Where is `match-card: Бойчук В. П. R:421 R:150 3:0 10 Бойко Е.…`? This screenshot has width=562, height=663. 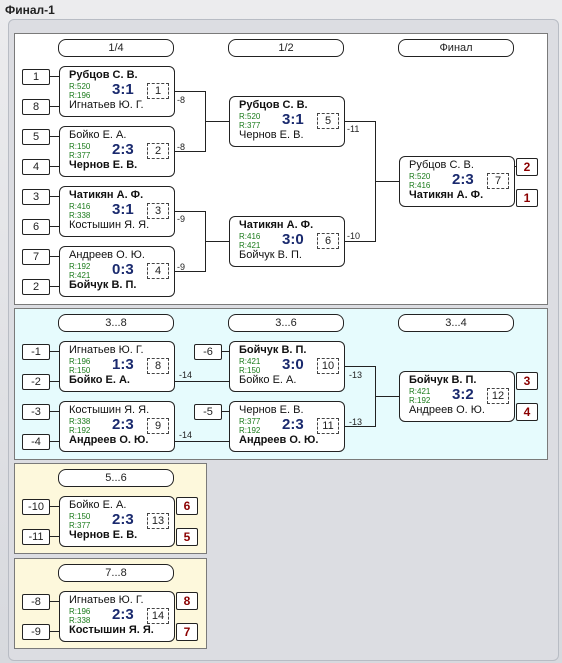 match-card: Бойчук В. П. R:421 R:150 3:0 10 Бойко Е.… is located at coordinates (287, 366).